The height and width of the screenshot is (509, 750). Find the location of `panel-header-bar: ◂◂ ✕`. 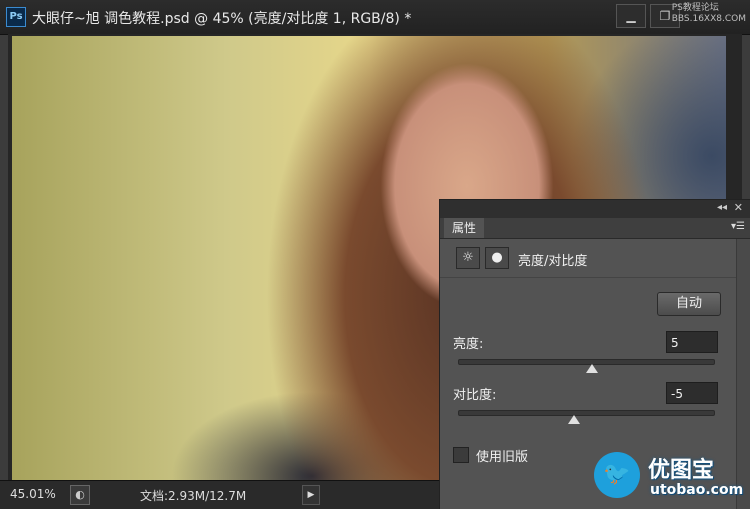

panel-header-bar: ◂◂ ✕ is located at coordinates (595, 209).